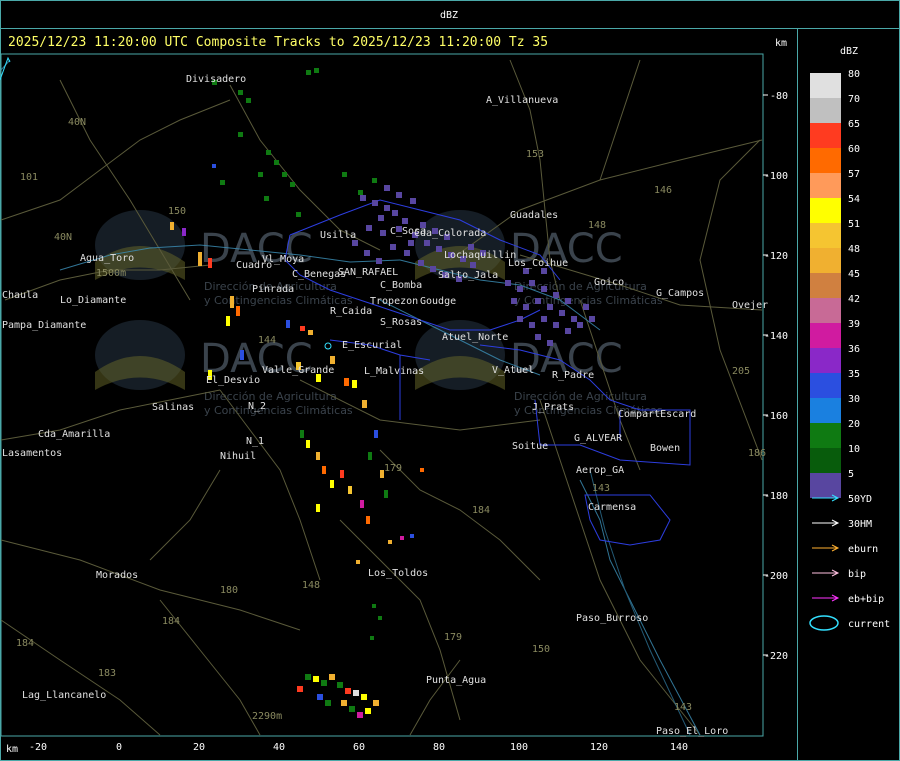 The image size is (900, 761). Describe the element at coordinates (750, 305) in the screenshot. I see `place-label: Ovejer` at that location.